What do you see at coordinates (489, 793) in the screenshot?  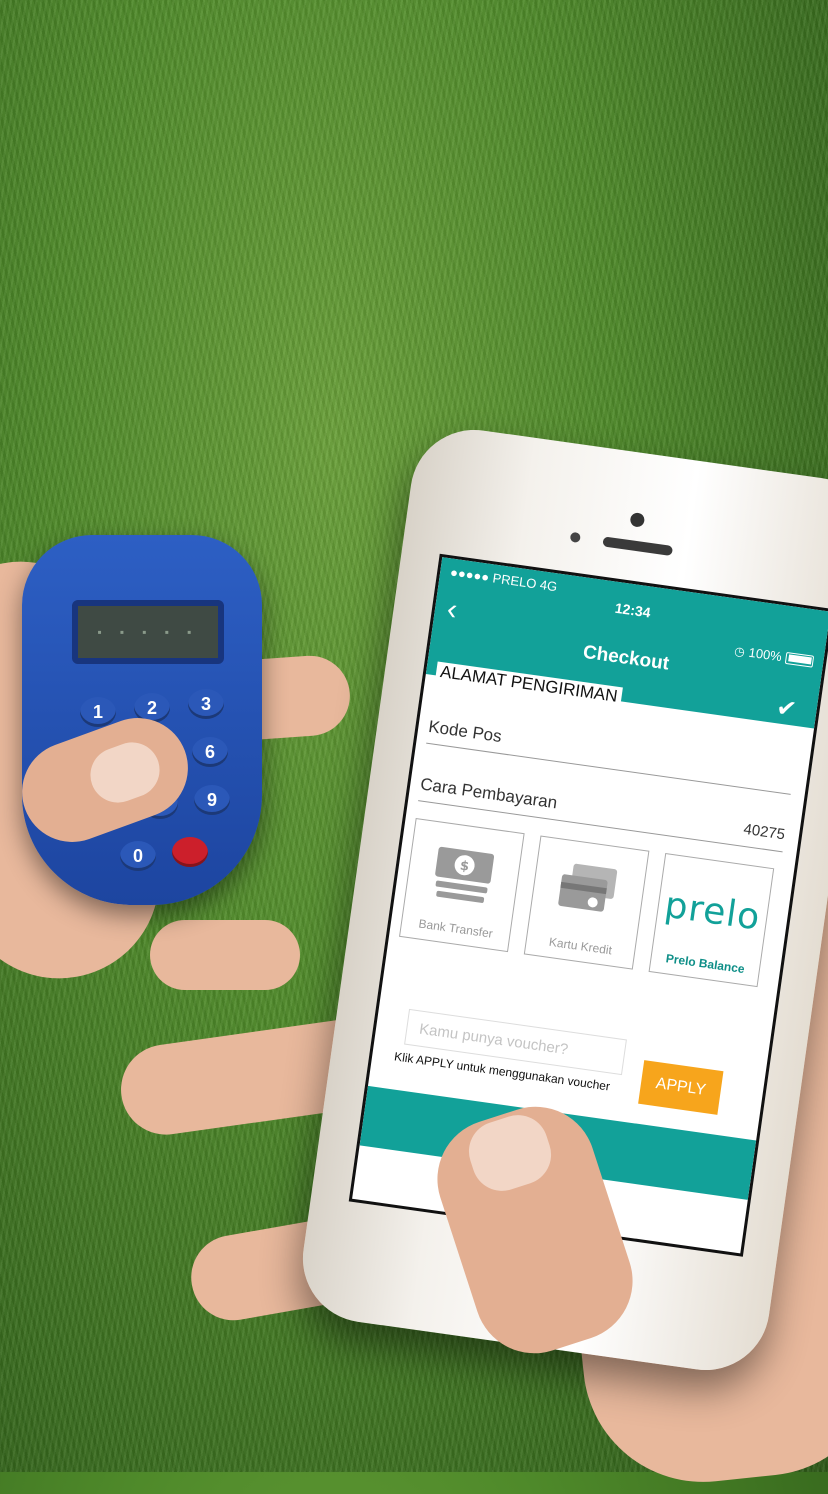 I see `payment-method-label: Cara Pembayaran` at bounding box center [489, 793].